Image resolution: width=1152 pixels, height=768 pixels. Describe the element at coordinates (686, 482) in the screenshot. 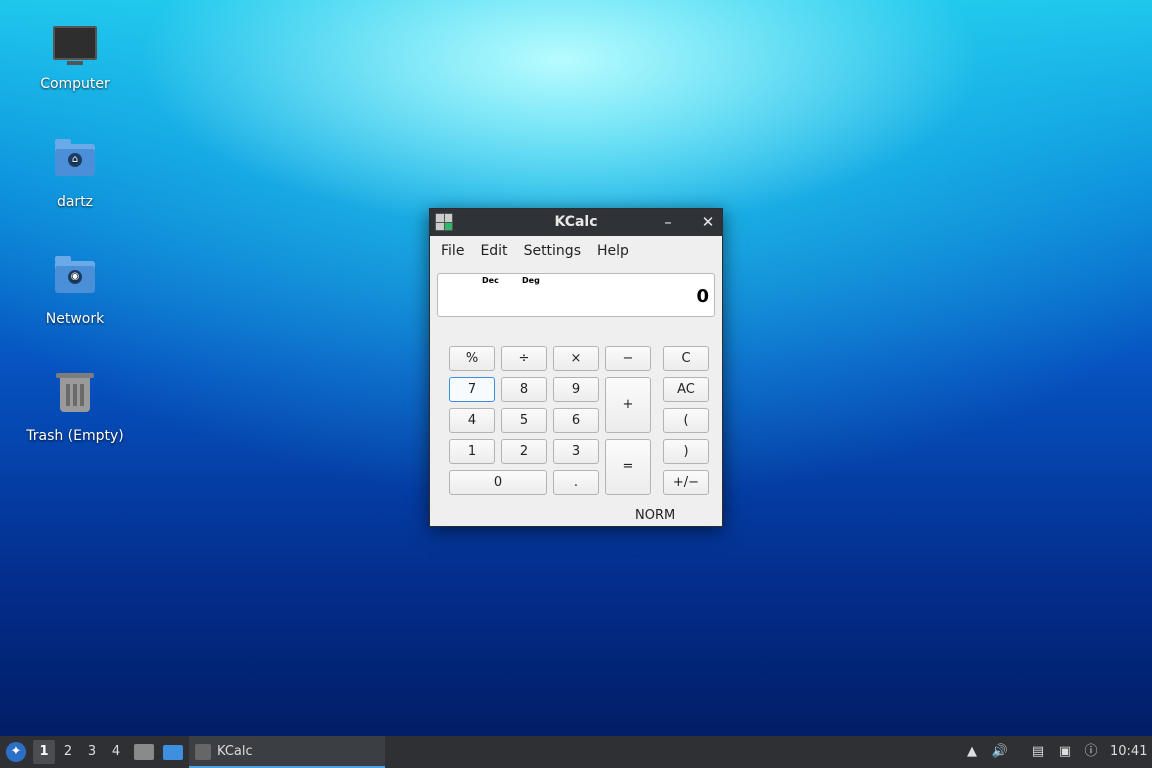

I see `plus-minus-button: +/−` at that location.